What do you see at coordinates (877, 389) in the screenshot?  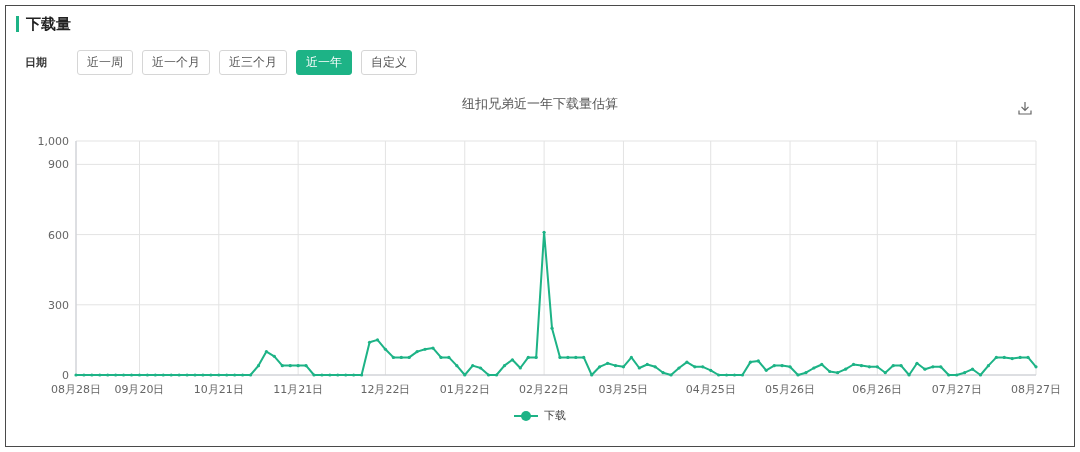 I see `x-axis-label: 06月26日` at bounding box center [877, 389].